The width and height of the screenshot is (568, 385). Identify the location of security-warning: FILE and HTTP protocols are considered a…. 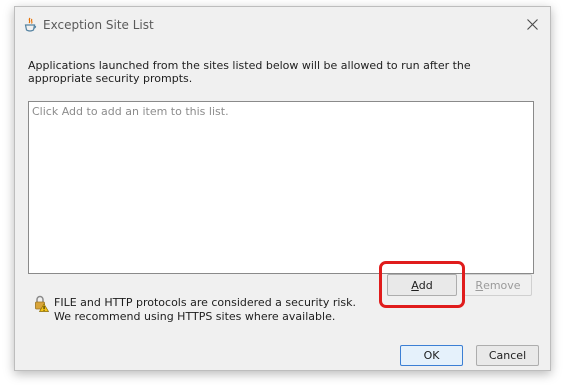
(205, 310).